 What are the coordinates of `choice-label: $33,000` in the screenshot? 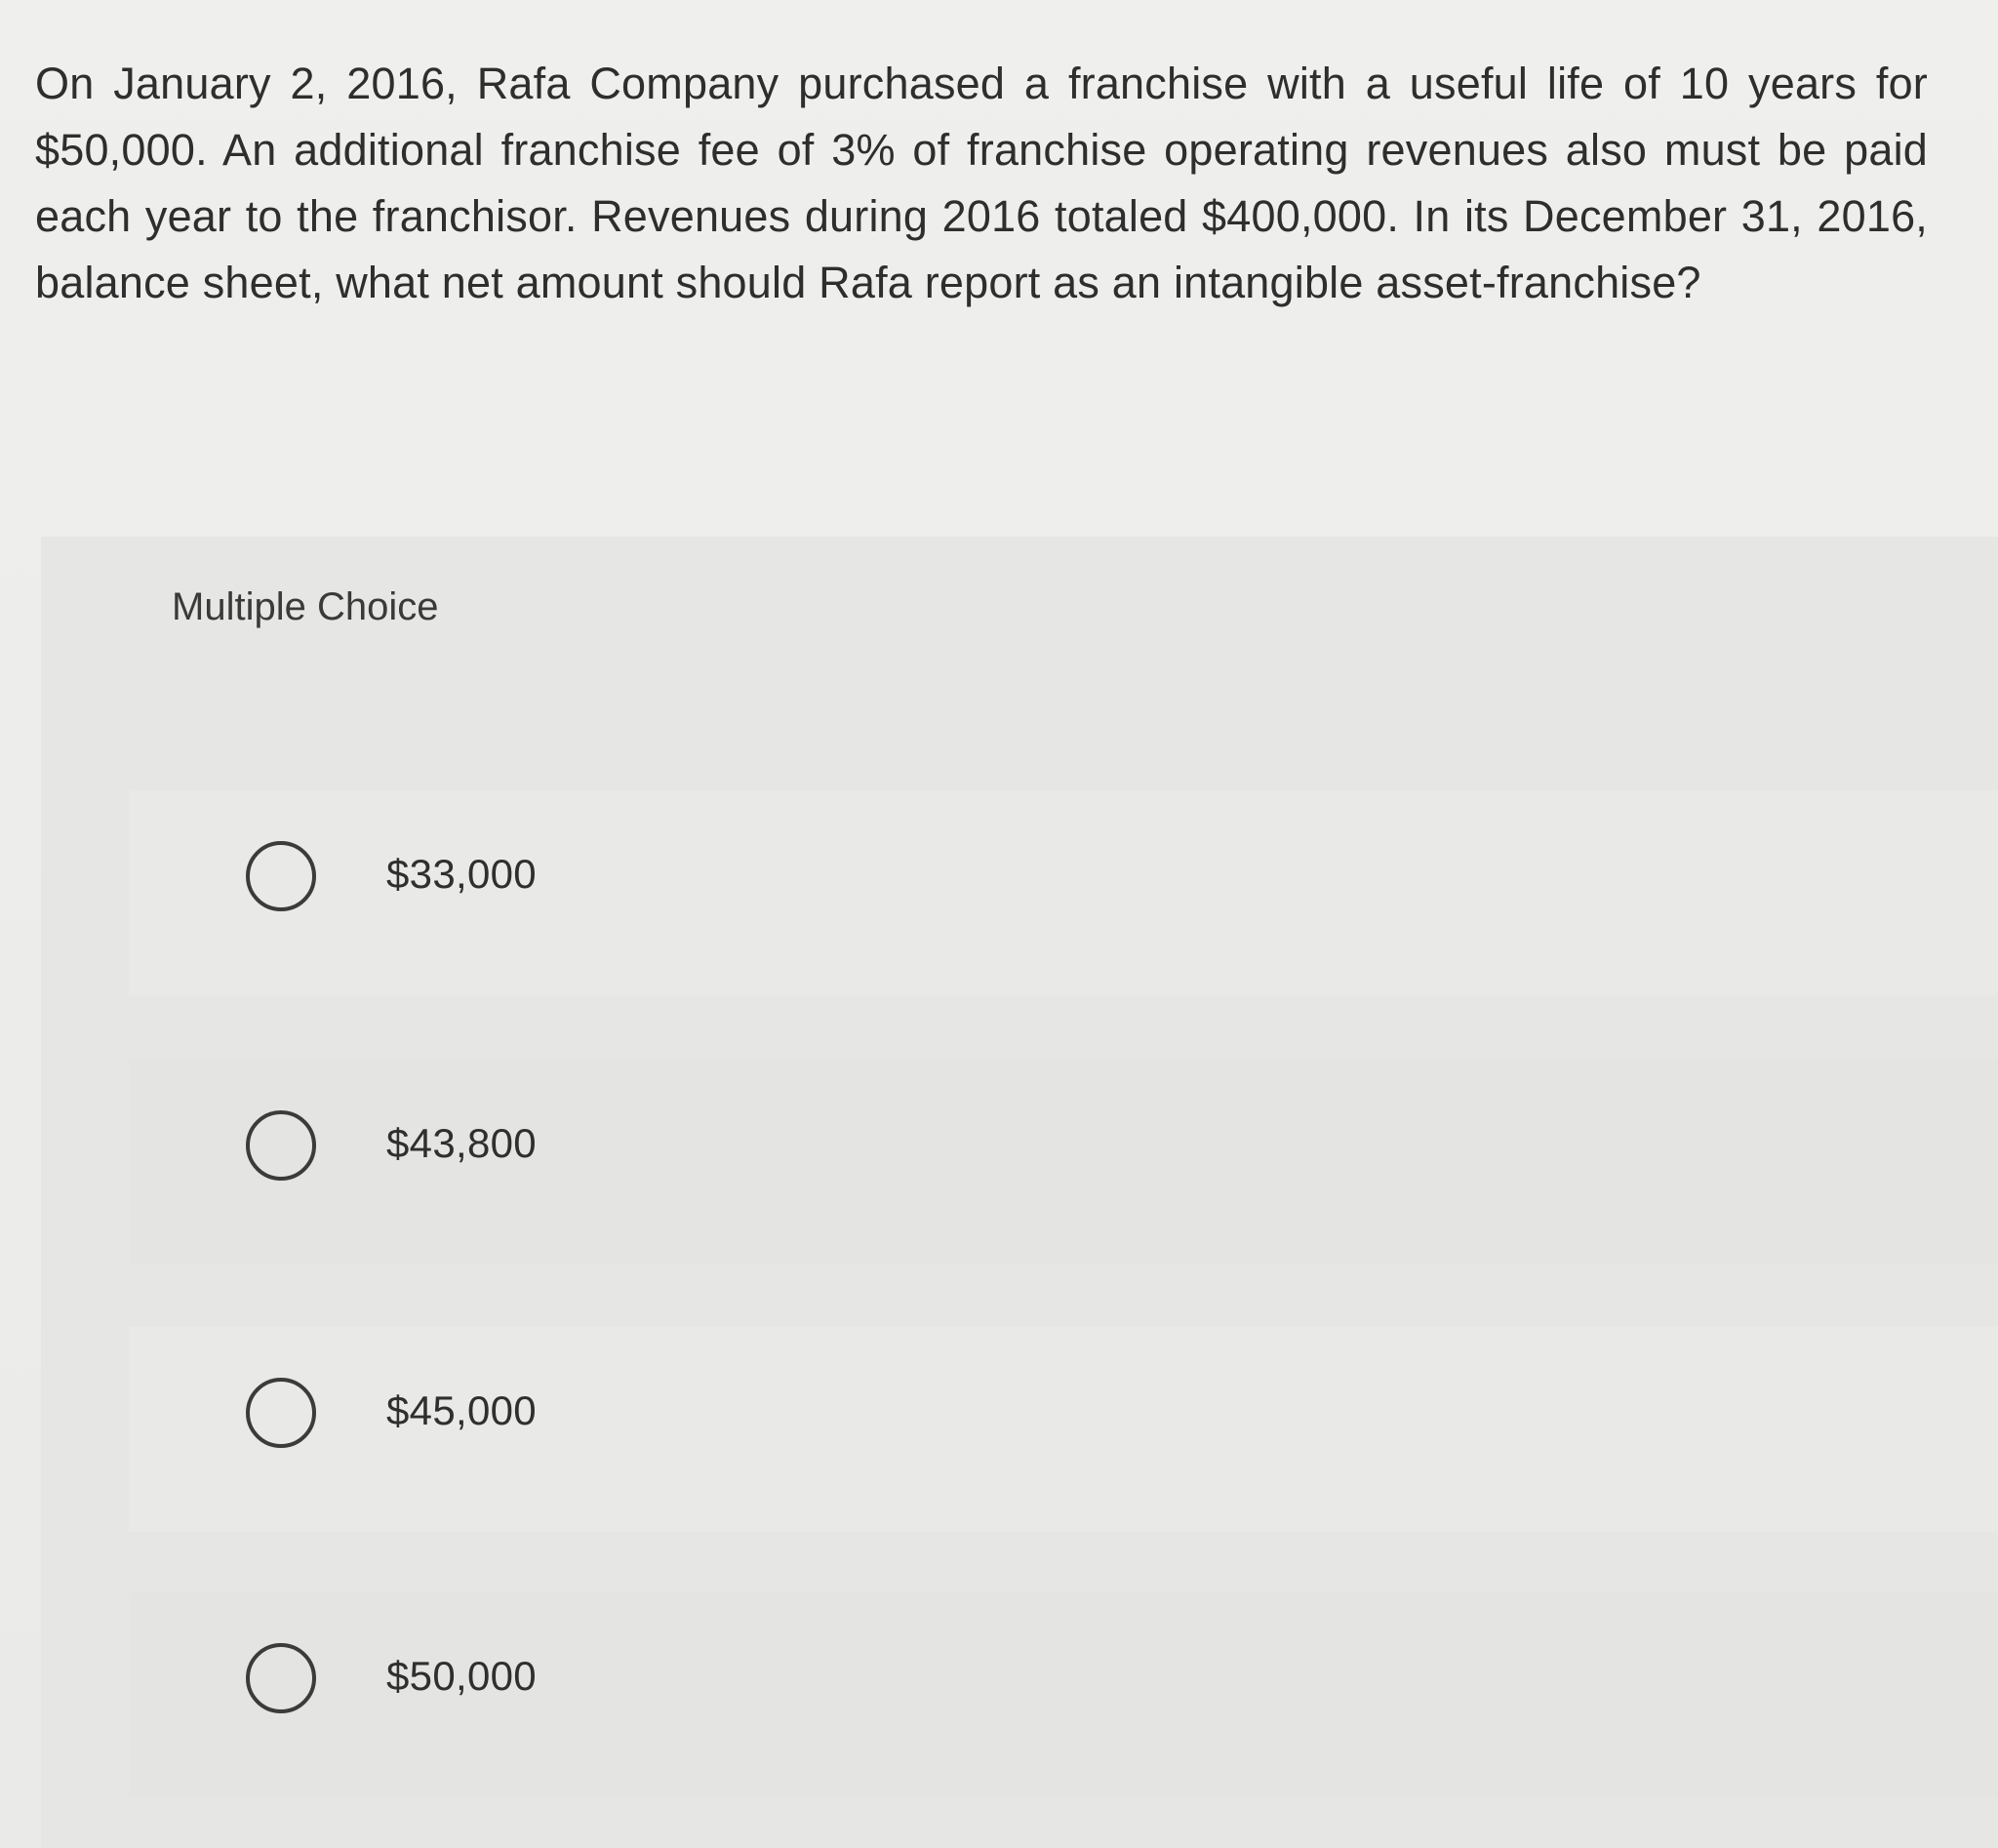 It's located at (461, 874).